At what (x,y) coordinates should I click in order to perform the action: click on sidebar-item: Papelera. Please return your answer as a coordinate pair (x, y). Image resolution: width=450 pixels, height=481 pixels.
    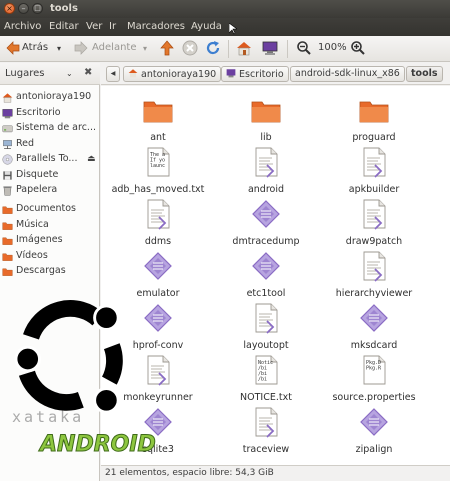
    Looking at the image, I should click on (50, 190).